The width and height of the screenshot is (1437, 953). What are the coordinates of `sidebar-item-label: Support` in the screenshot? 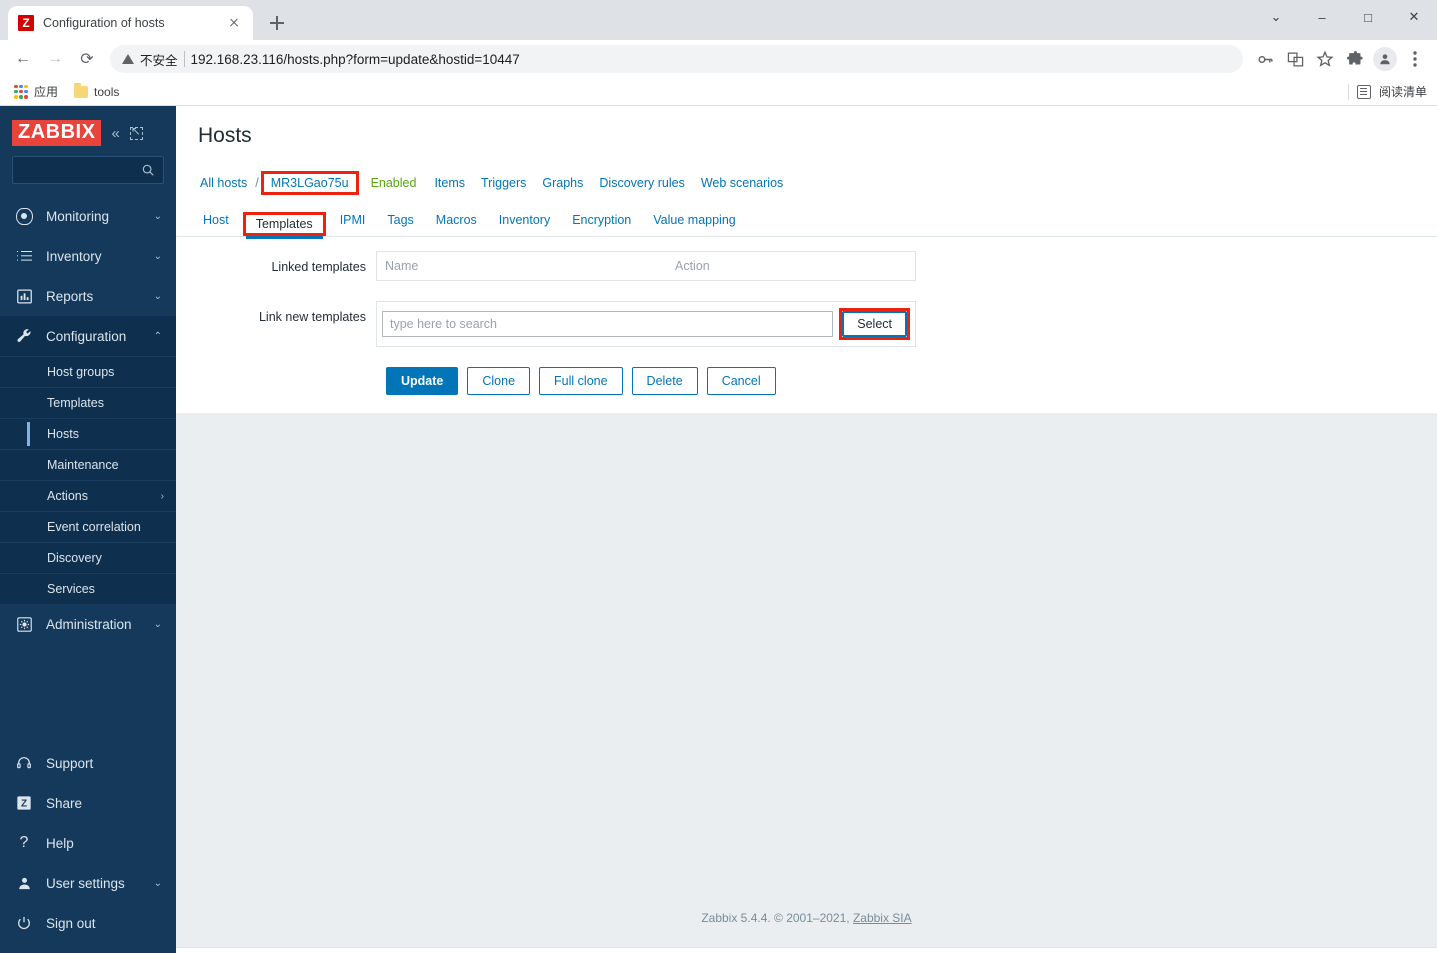 It's located at (70, 763).